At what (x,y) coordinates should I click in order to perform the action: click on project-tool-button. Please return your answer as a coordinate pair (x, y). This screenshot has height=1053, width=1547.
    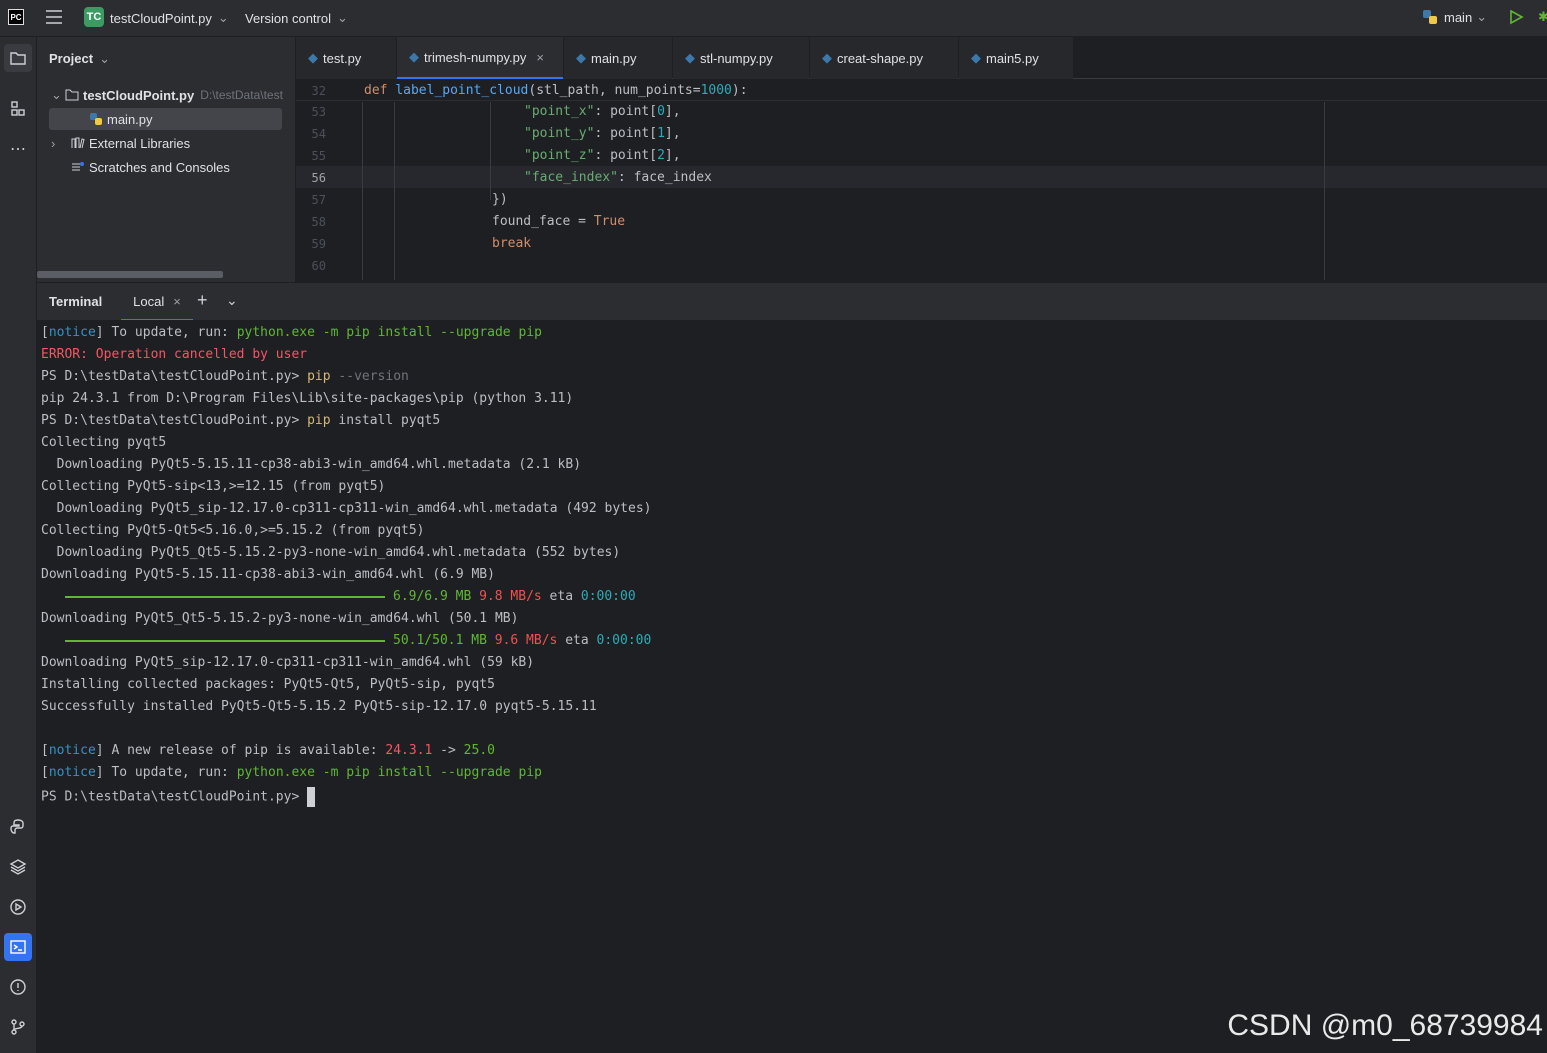
    Looking at the image, I should click on (18, 58).